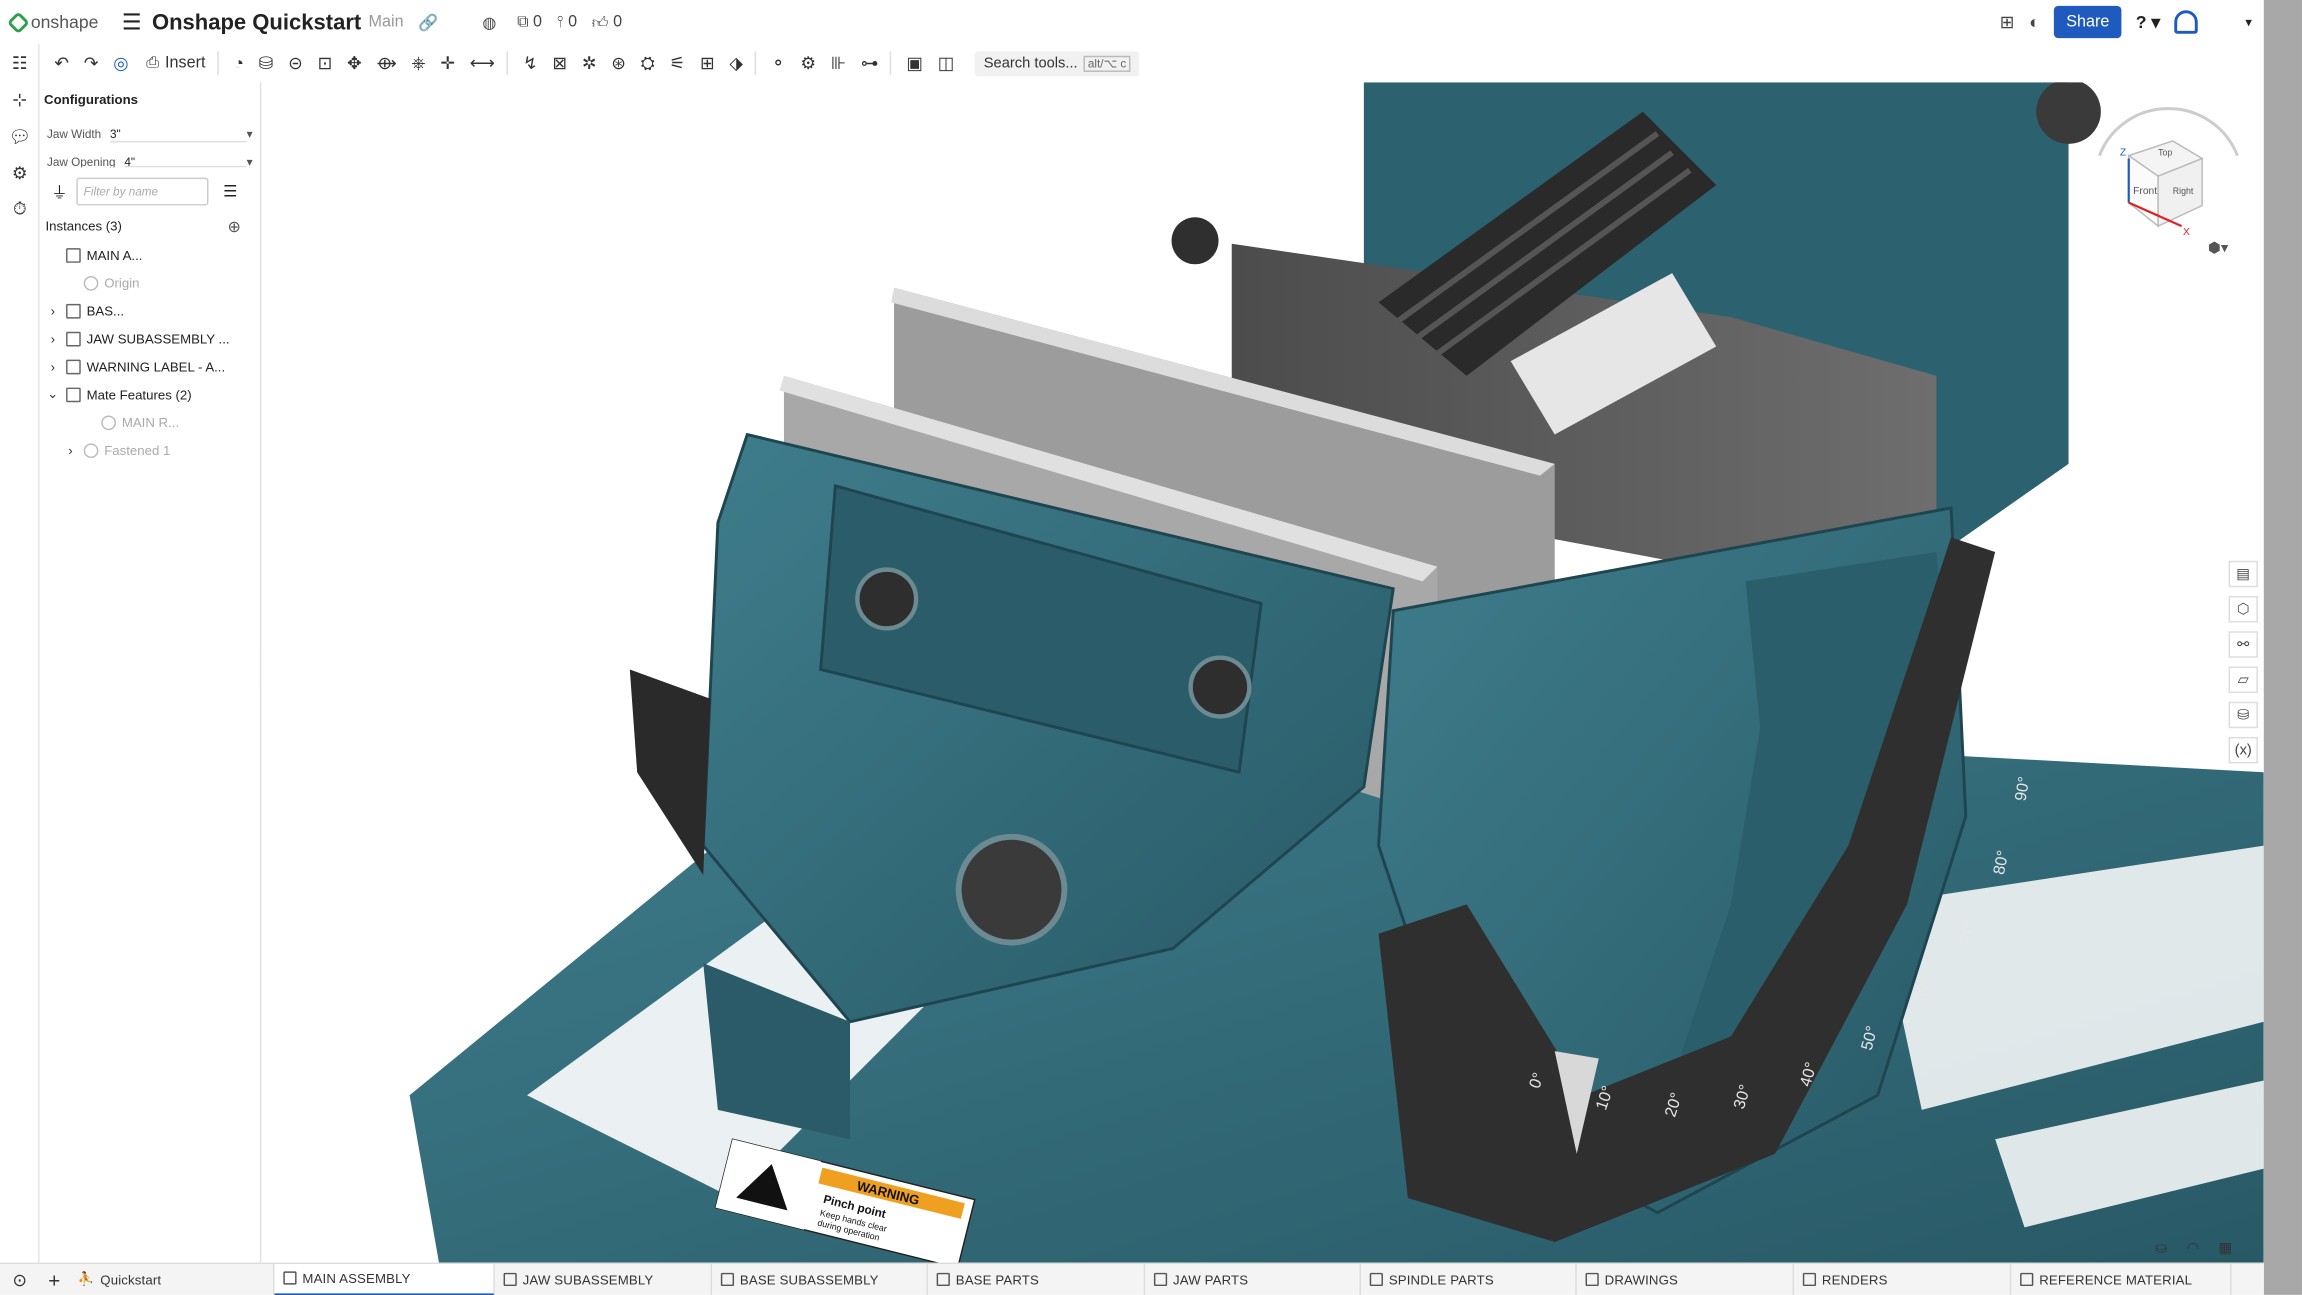  I want to click on tab-manager-icon: ⊙, so click(20, 1279).